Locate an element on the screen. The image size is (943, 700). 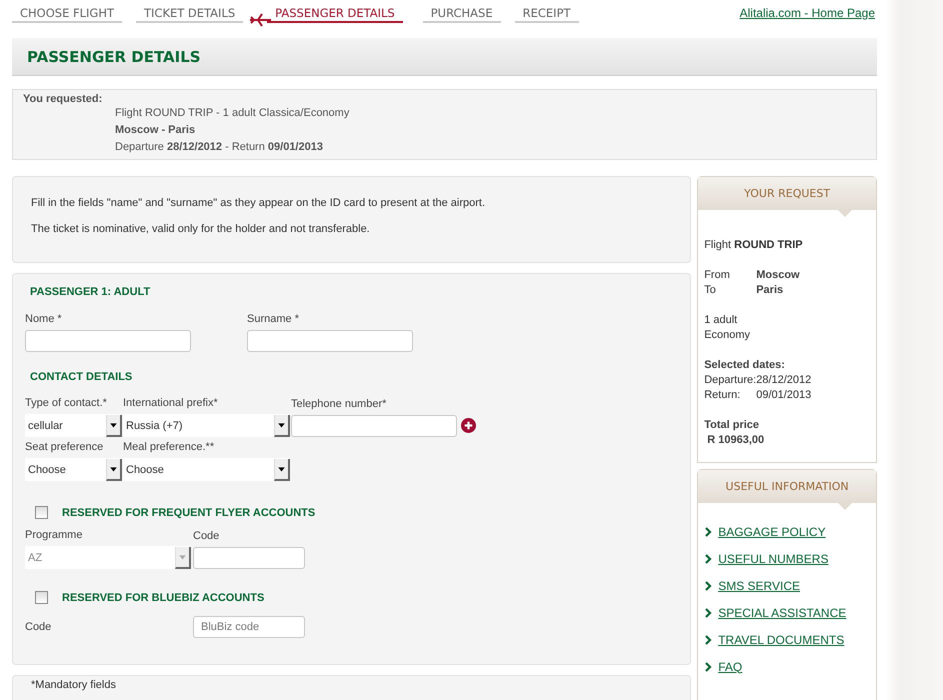
step-tab: CHOOSE FLIGHT is located at coordinates (67, 14).